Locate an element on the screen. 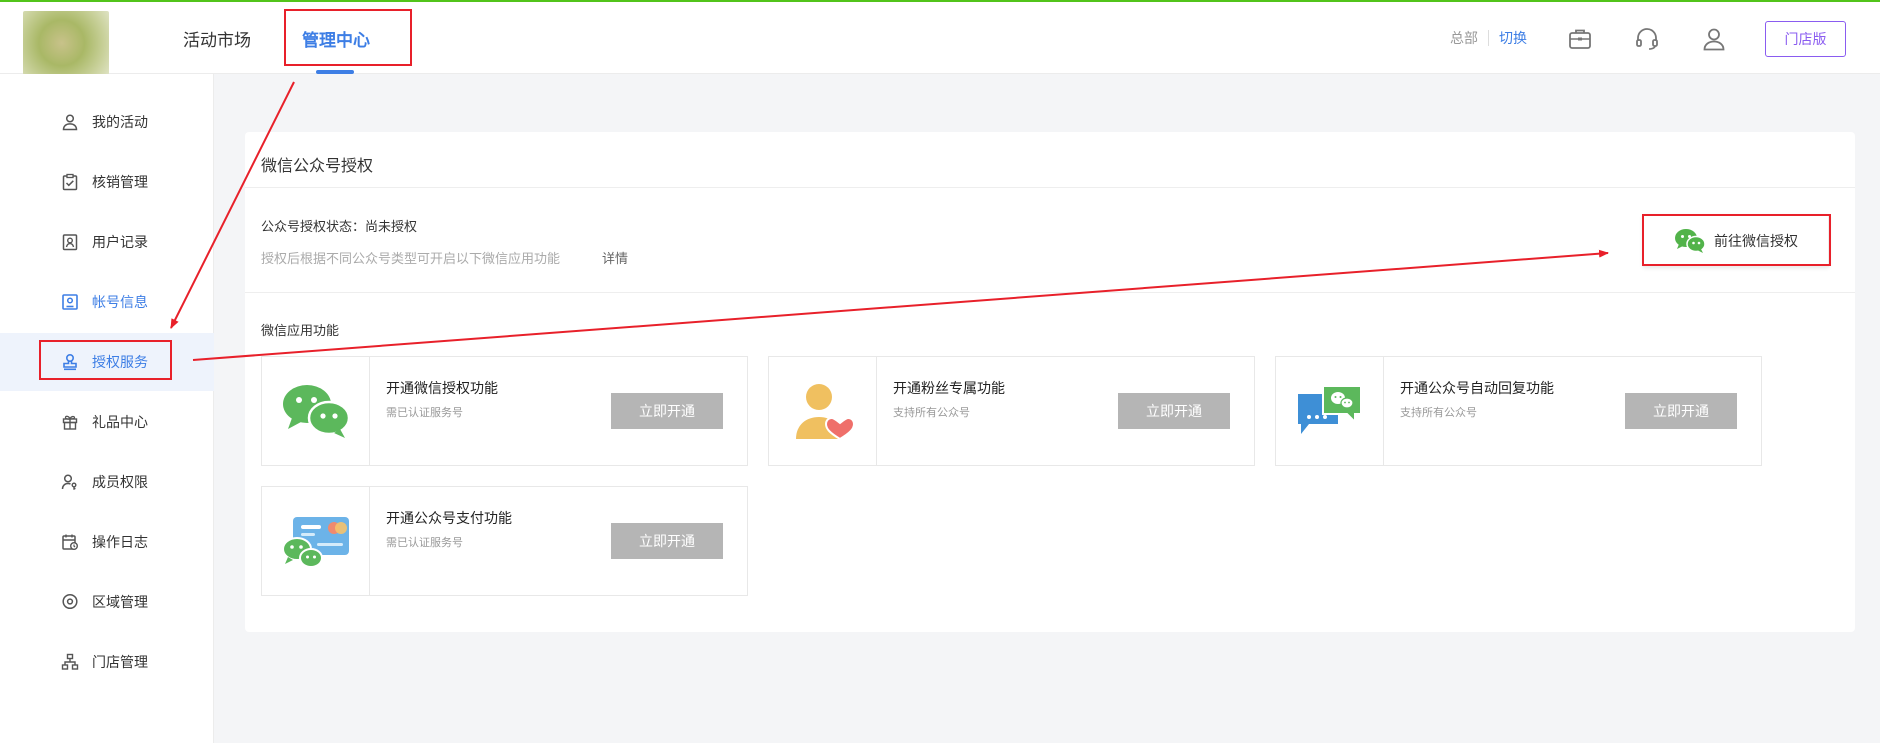  feature-card-wechat-auth: 开通微信授权功能 需已认证服务号 立即开通 is located at coordinates (504, 411).